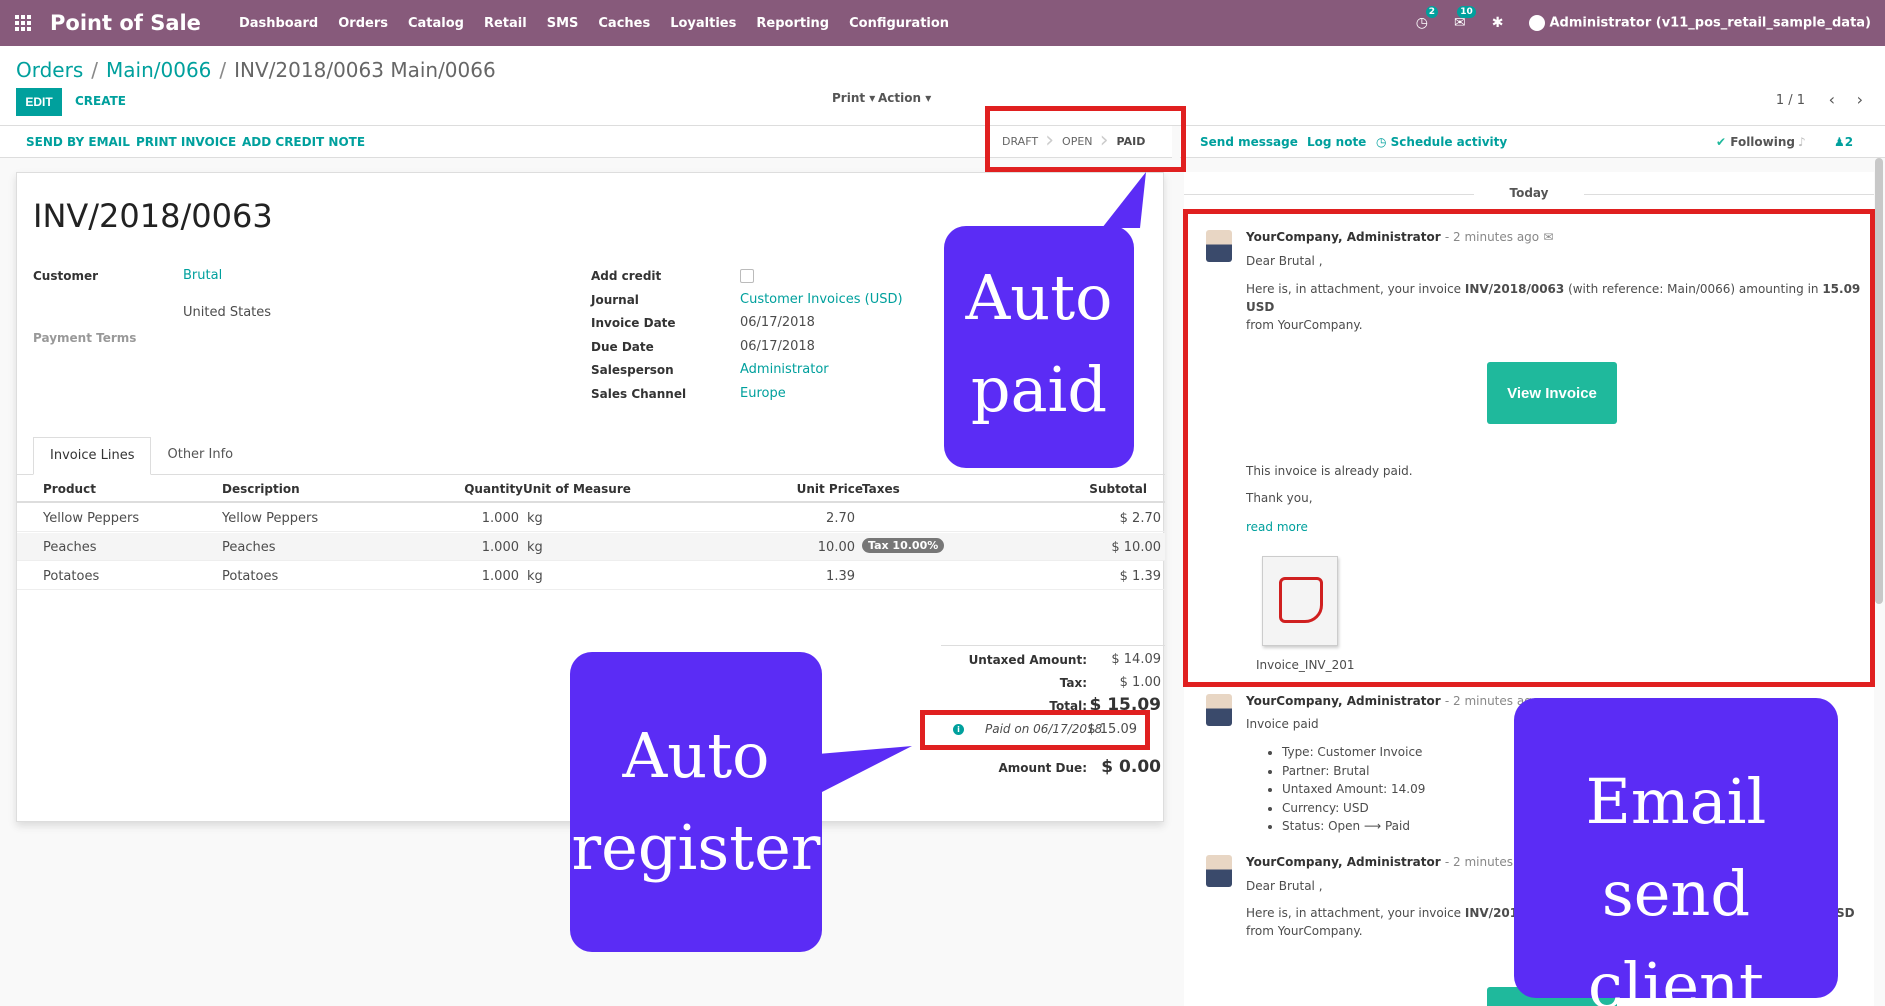 This screenshot has height=1006, width=1885. What do you see at coordinates (1039, 347) in the screenshot?
I see `auto-paid-callout: Auto paid` at bounding box center [1039, 347].